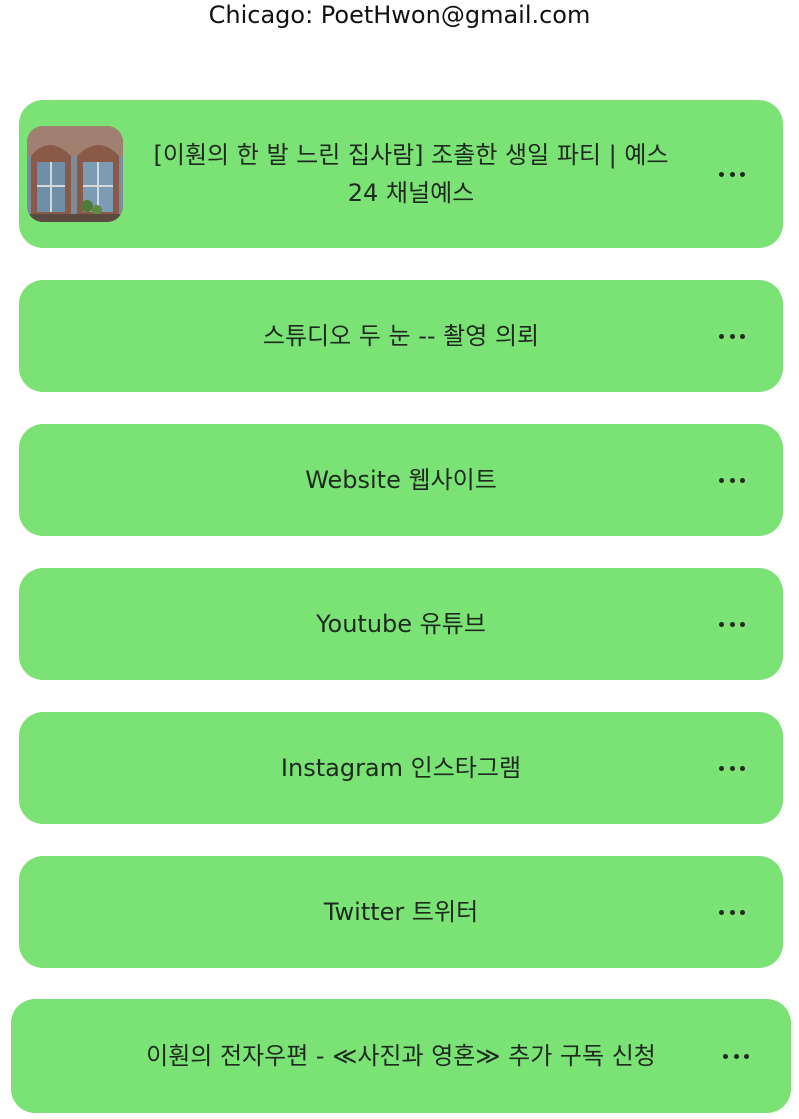  I want to click on link-label: Twitter 트위터, so click(401, 912).